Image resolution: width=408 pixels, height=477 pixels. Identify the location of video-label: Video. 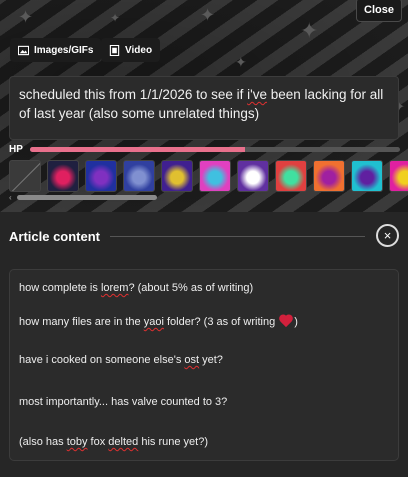
(139, 50).